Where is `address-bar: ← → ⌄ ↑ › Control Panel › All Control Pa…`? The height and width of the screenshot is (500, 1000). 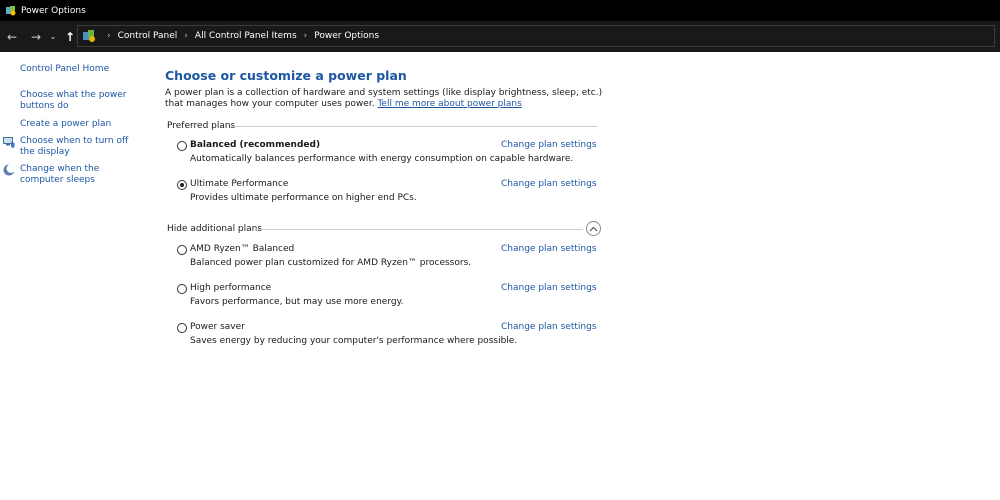 address-bar: ← → ⌄ ↑ › Control Panel › All Control Pa… is located at coordinates (500, 36).